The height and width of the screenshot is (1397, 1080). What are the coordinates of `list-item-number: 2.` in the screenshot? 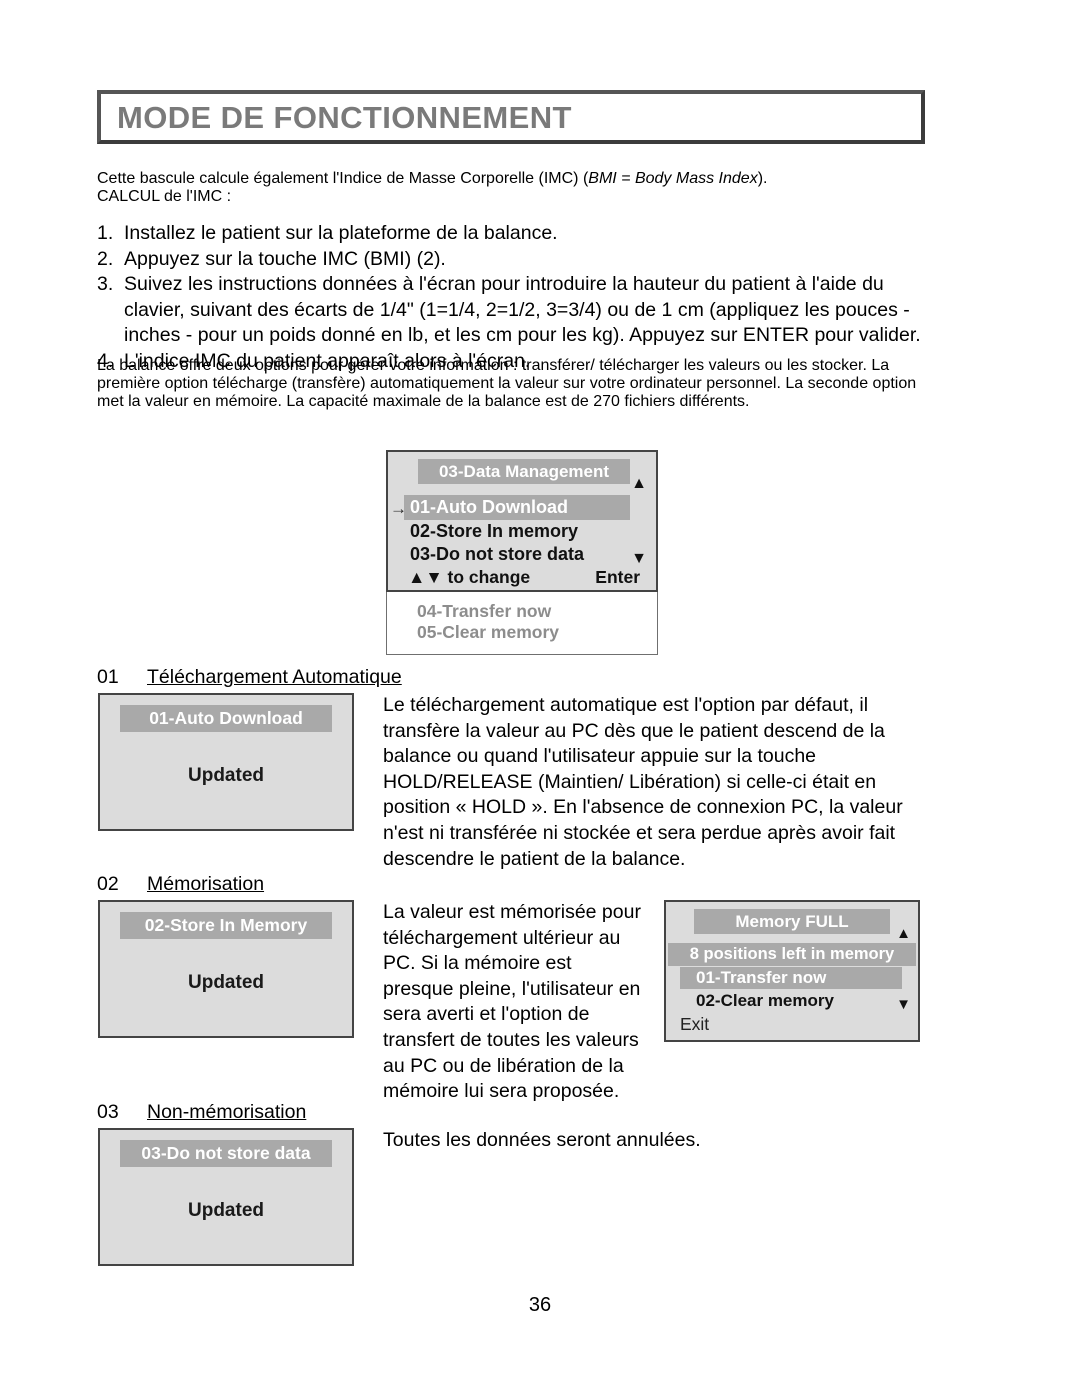 It's located at (105, 258).